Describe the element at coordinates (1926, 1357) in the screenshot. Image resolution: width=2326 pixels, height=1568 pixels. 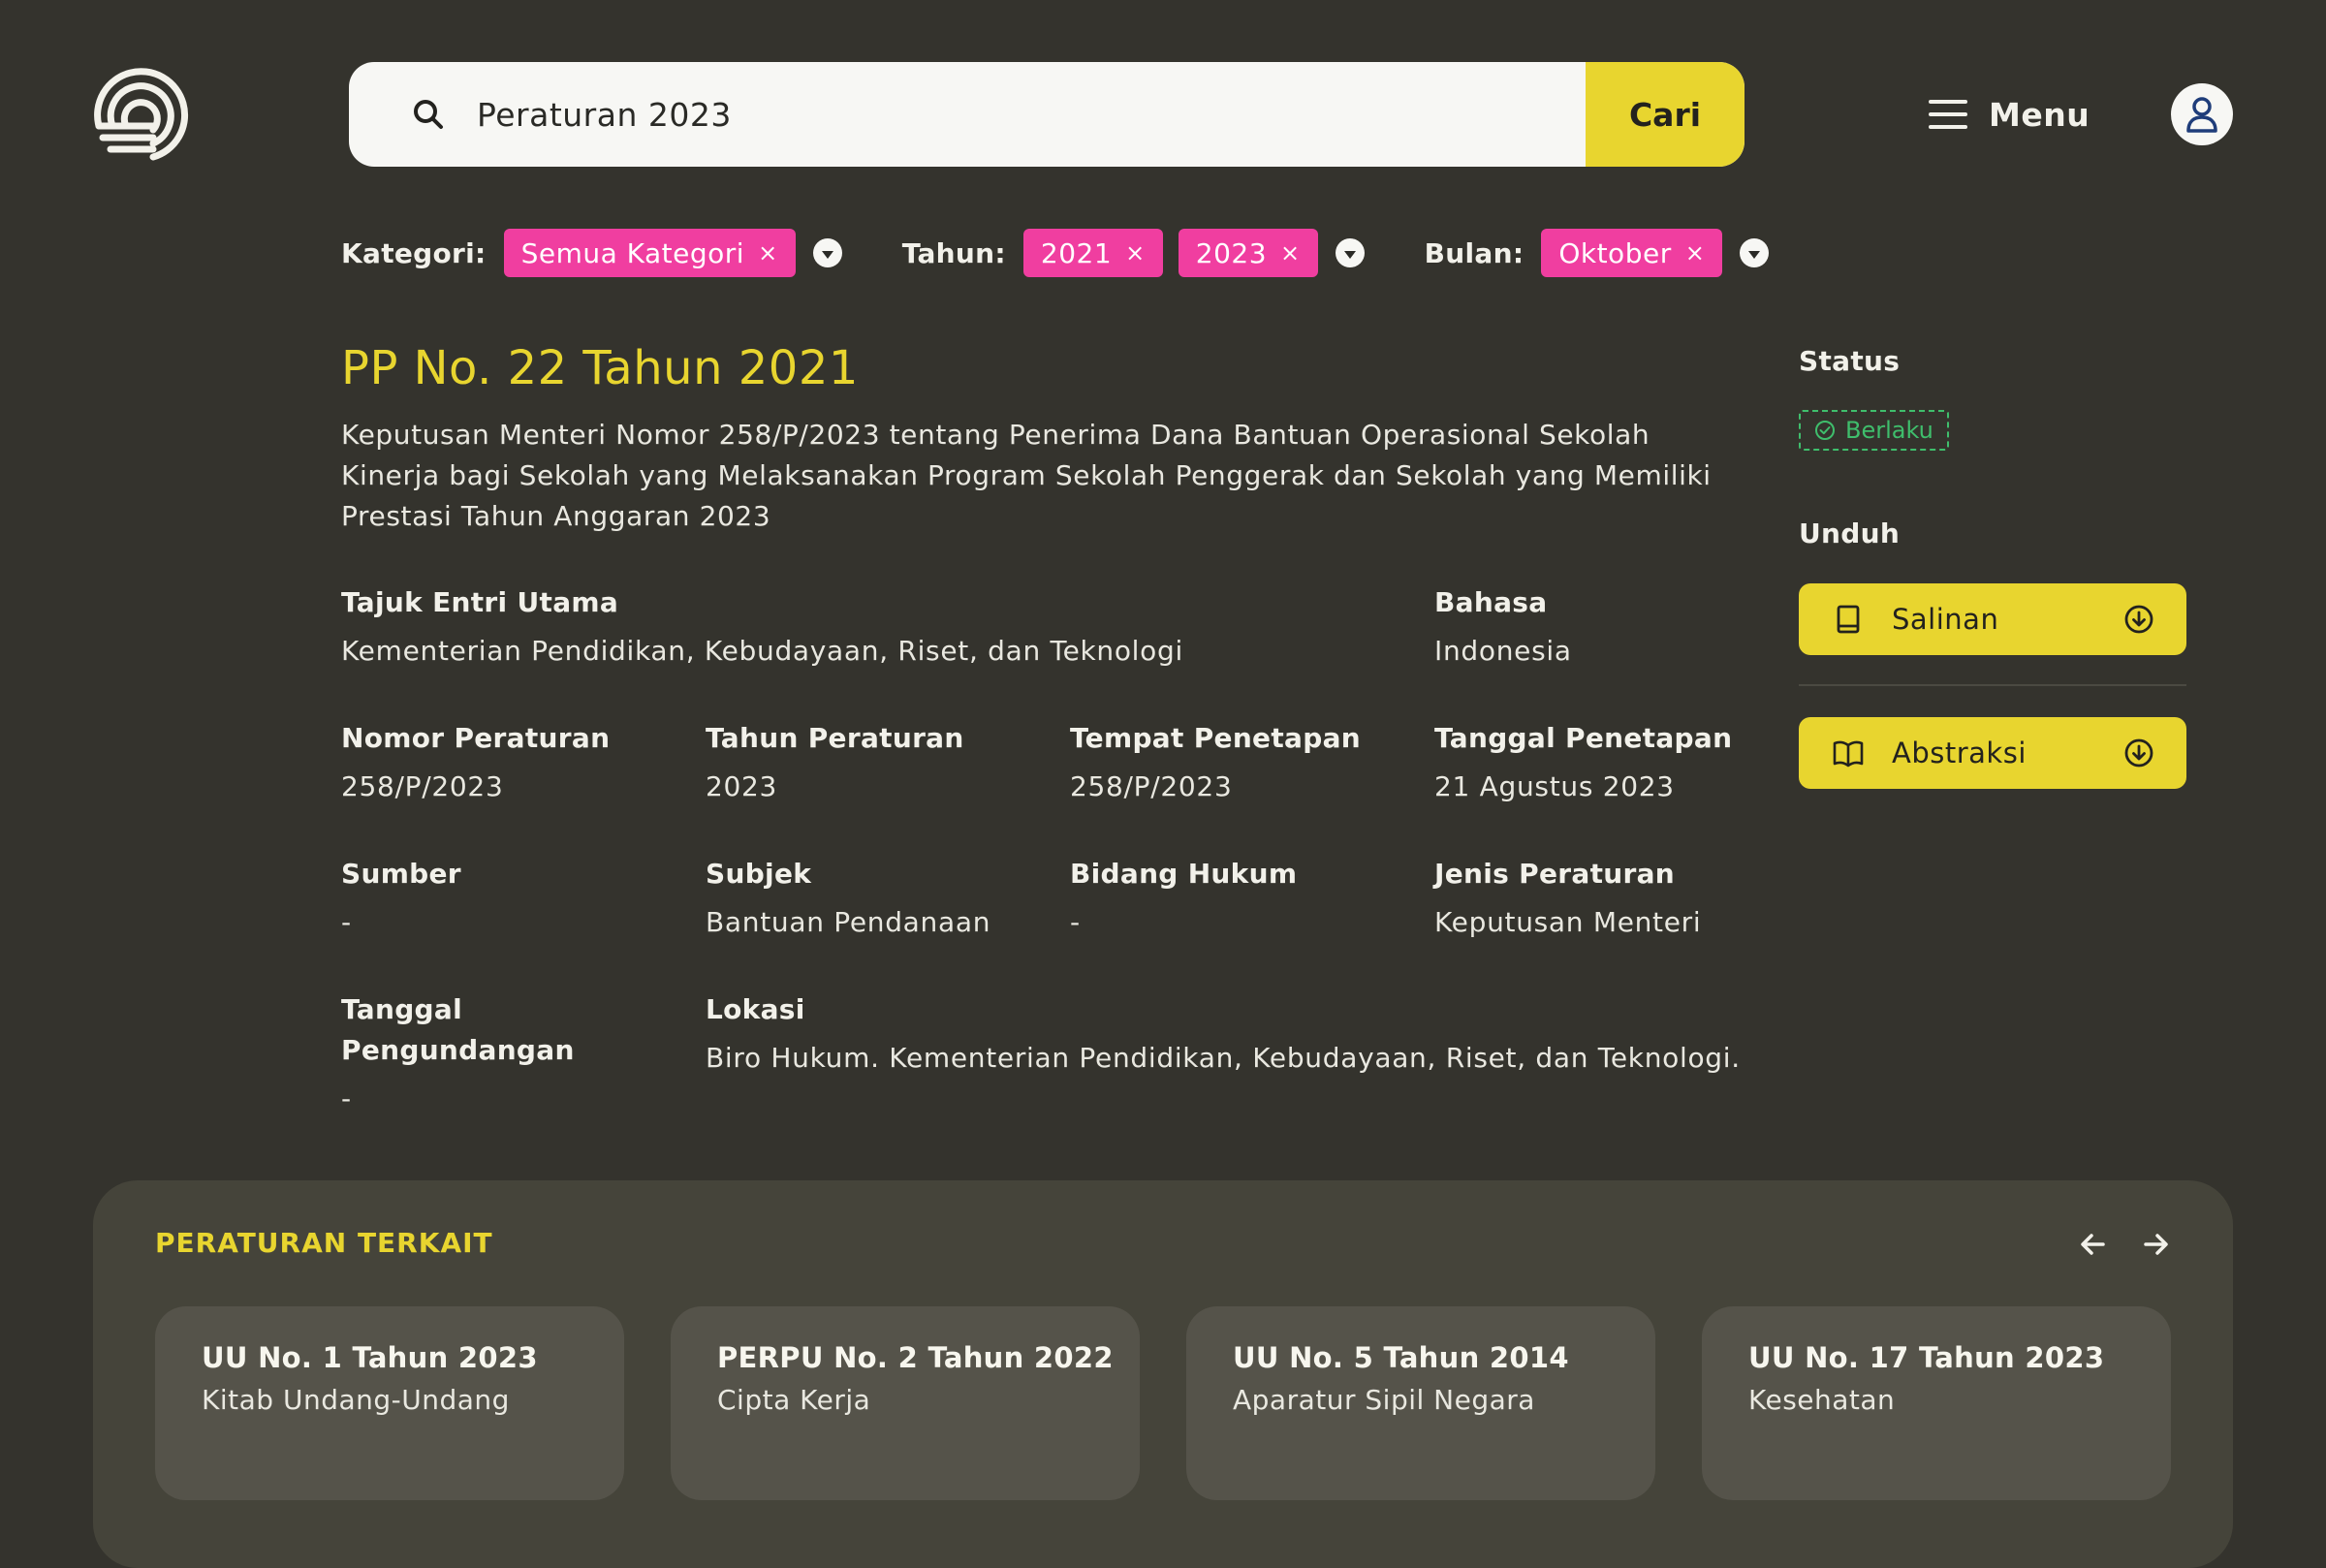
I see `related-card-title: UU No. 17 Tahun 2023` at that location.